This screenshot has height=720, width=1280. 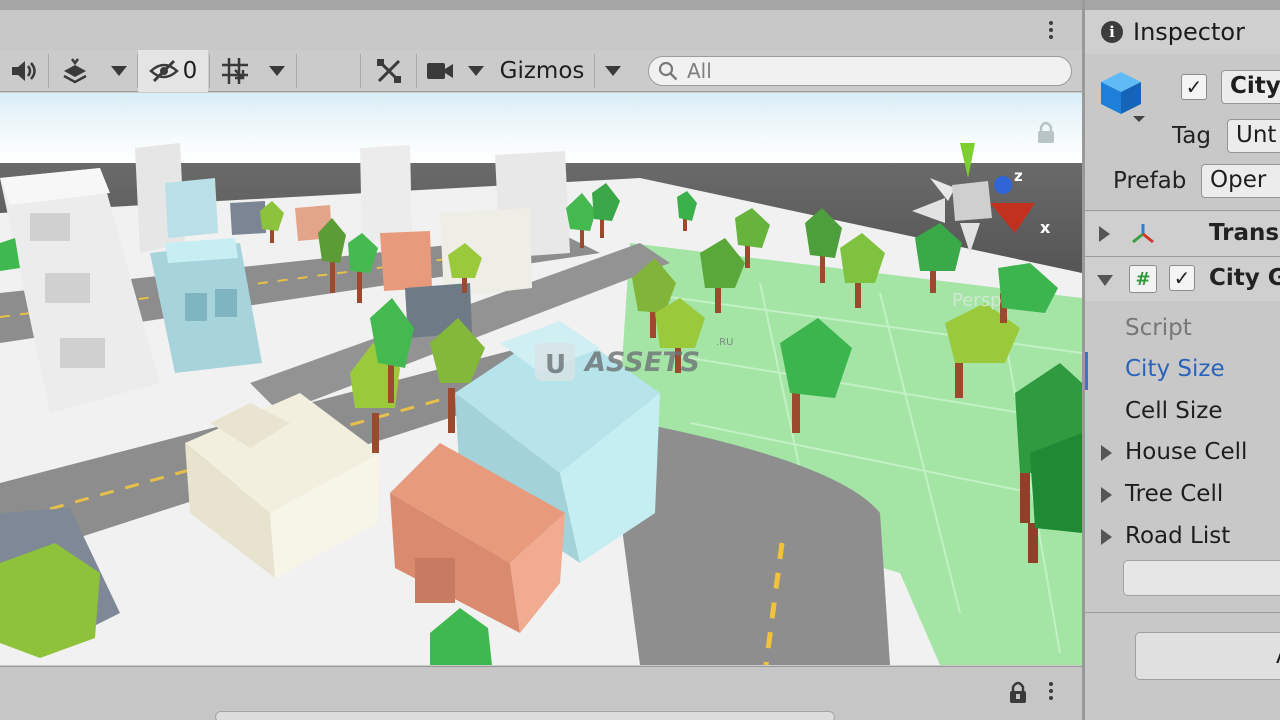 I want to click on camera-icon, so click(x=440, y=71).